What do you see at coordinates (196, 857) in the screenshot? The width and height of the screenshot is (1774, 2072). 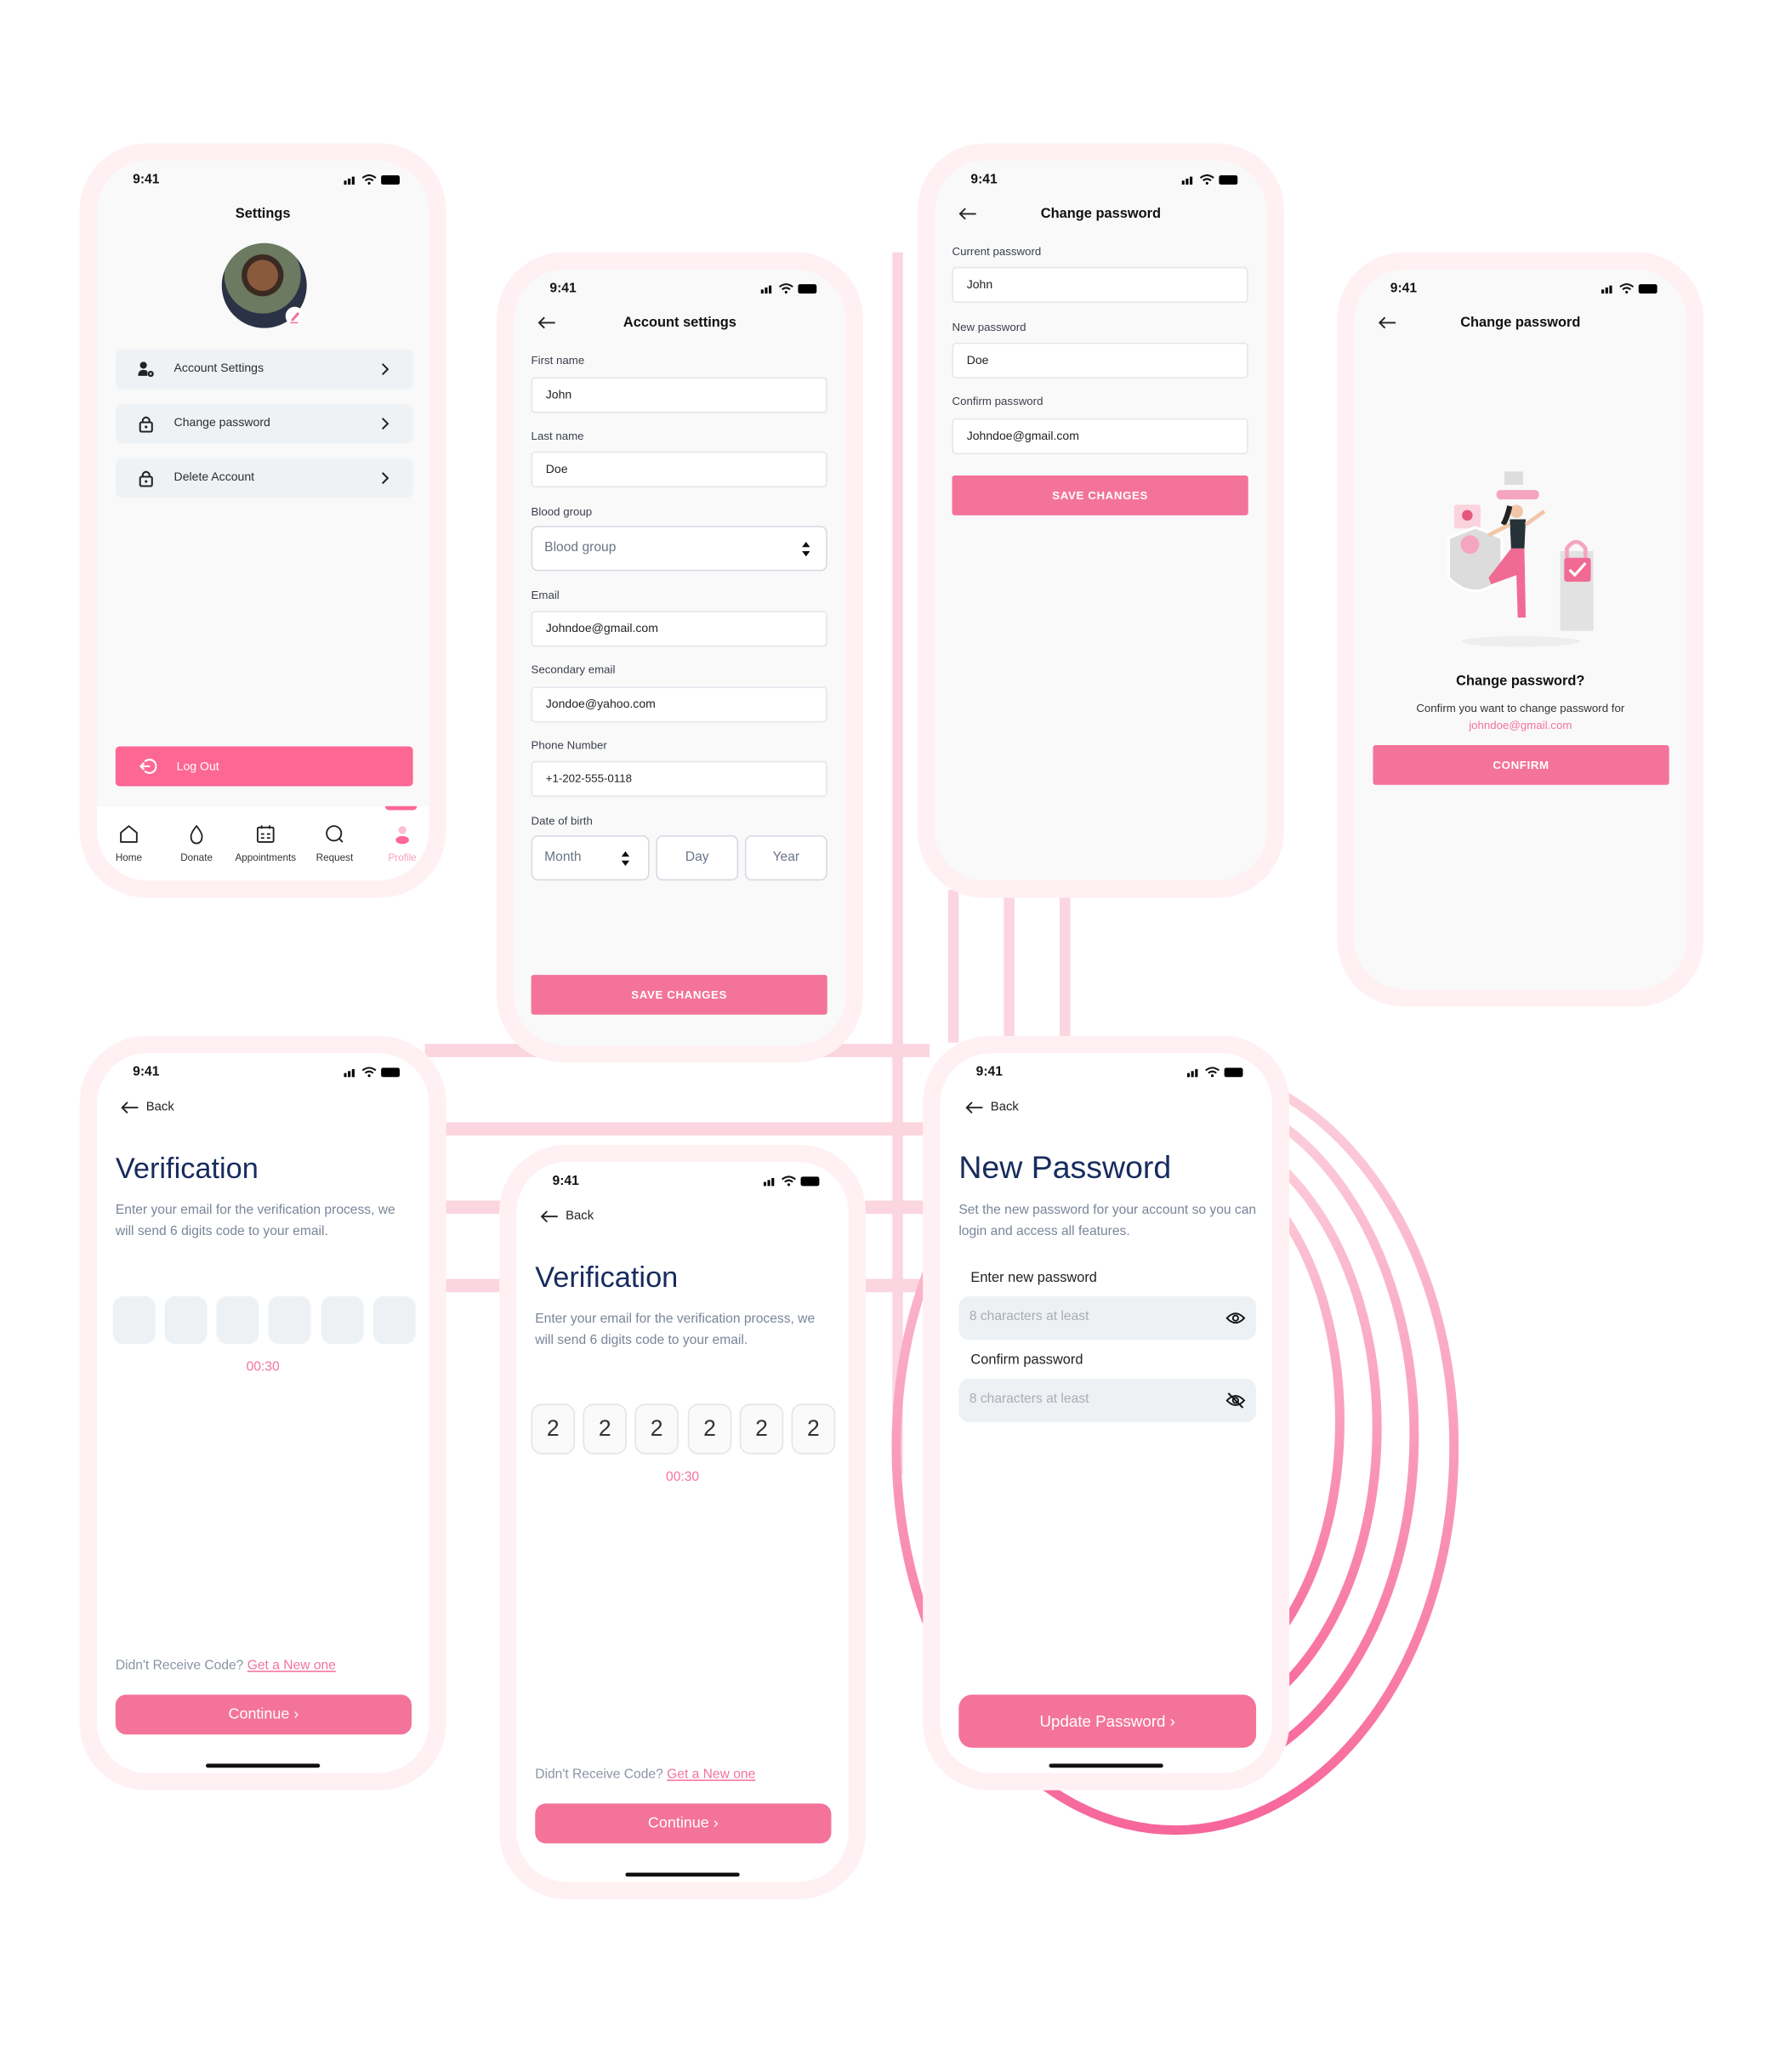 I see `nav-label: Donate` at bounding box center [196, 857].